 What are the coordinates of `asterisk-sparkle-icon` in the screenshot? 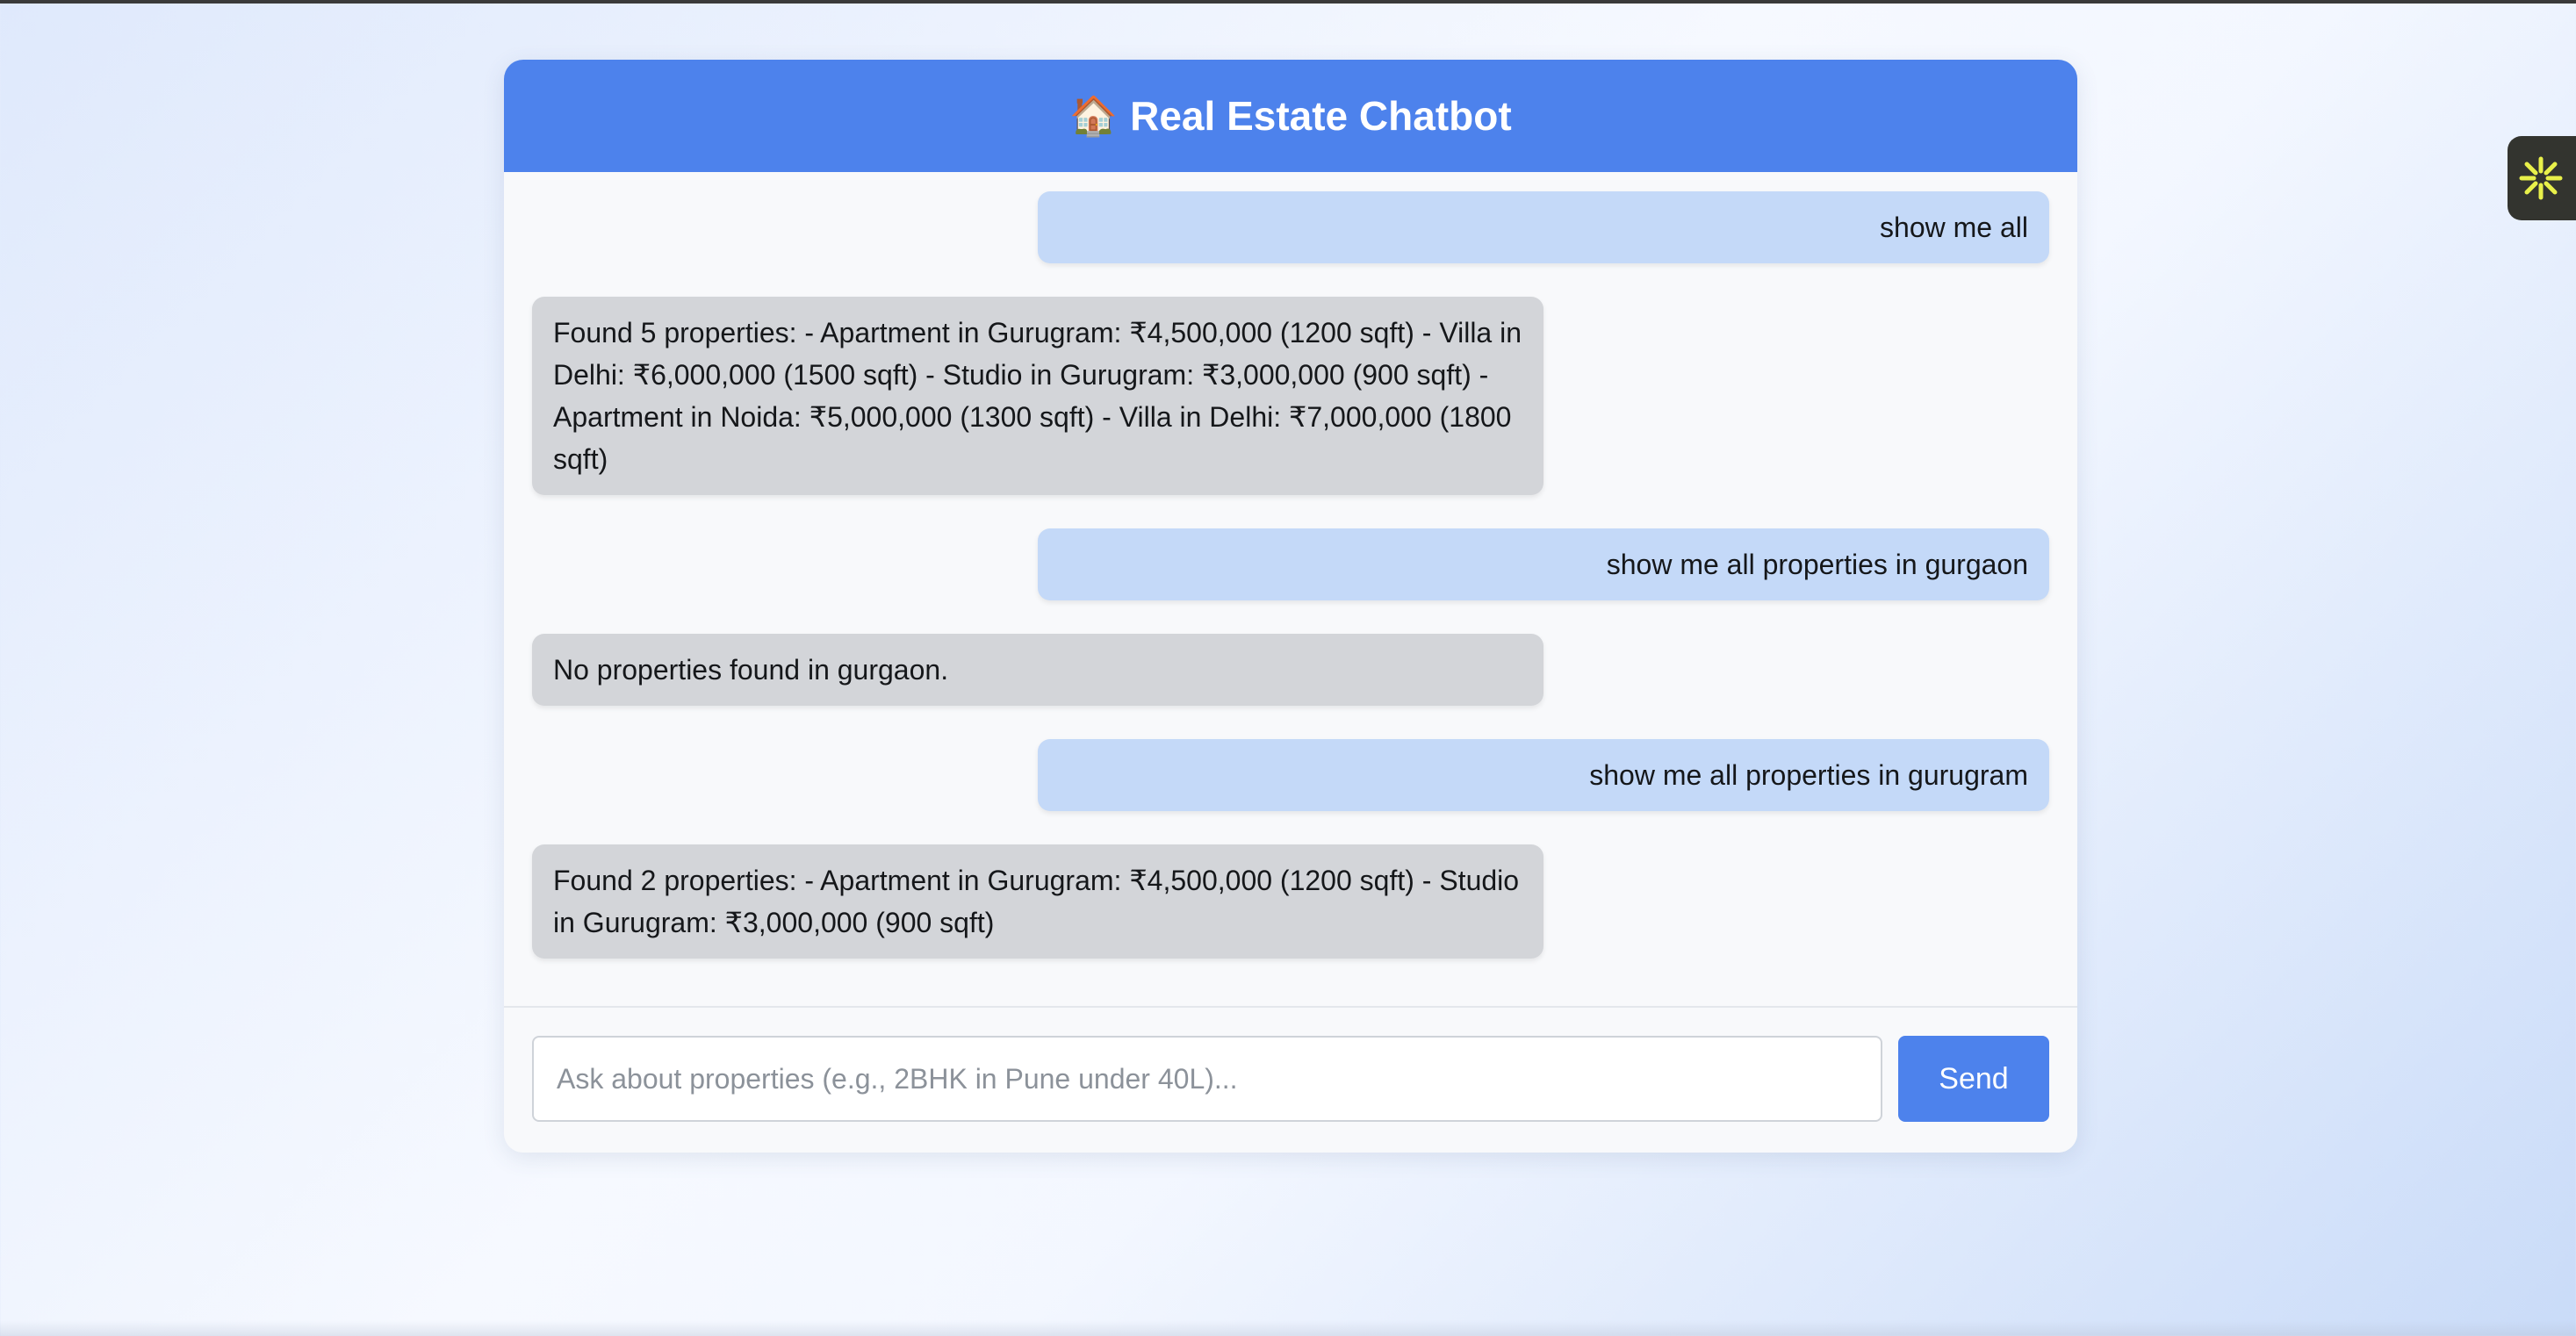 It's located at (2540, 179).